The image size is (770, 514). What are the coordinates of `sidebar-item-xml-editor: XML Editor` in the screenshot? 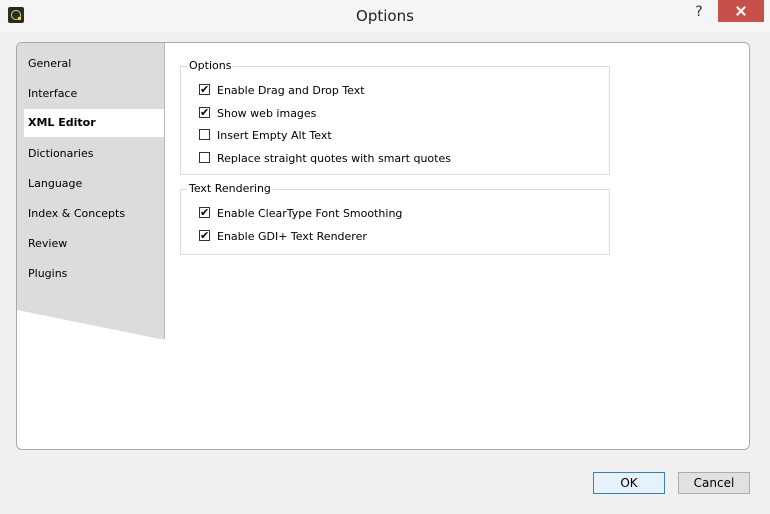 It's located at (94, 123).